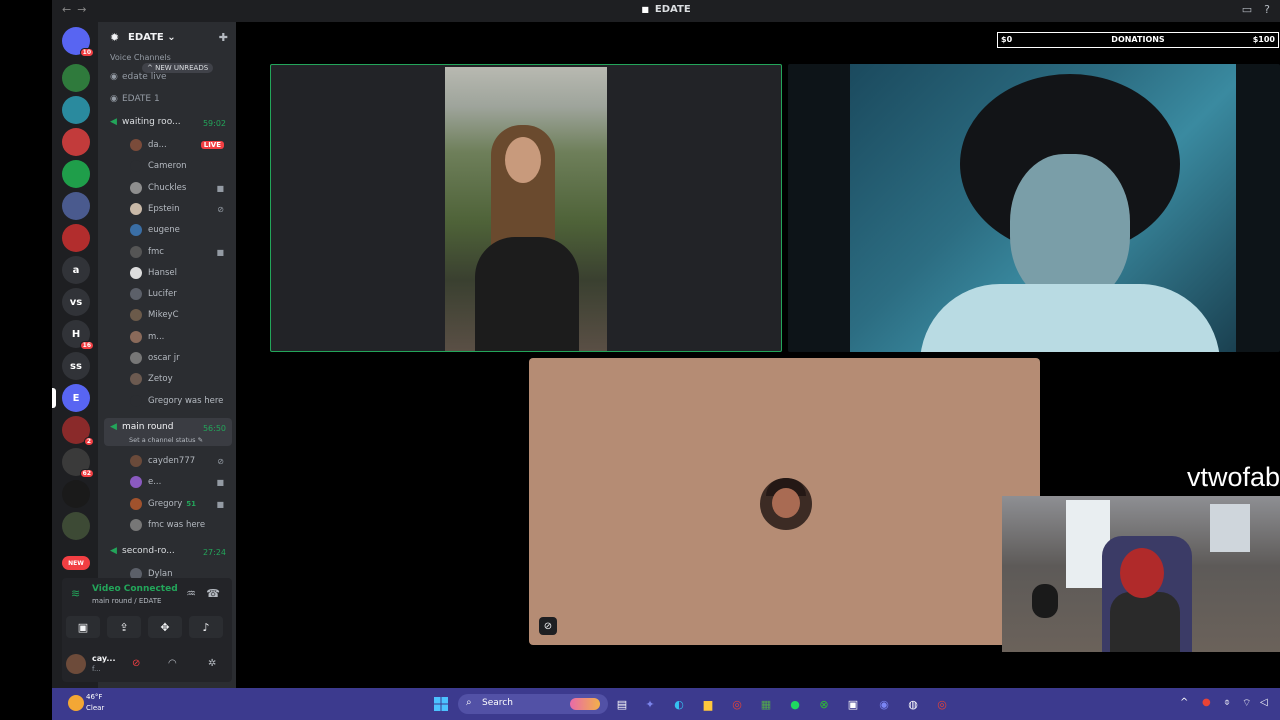 The width and height of the screenshot is (1280, 720). Describe the element at coordinates (1206, 702) in the screenshot. I see `tray-app-icon: ●` at that location.